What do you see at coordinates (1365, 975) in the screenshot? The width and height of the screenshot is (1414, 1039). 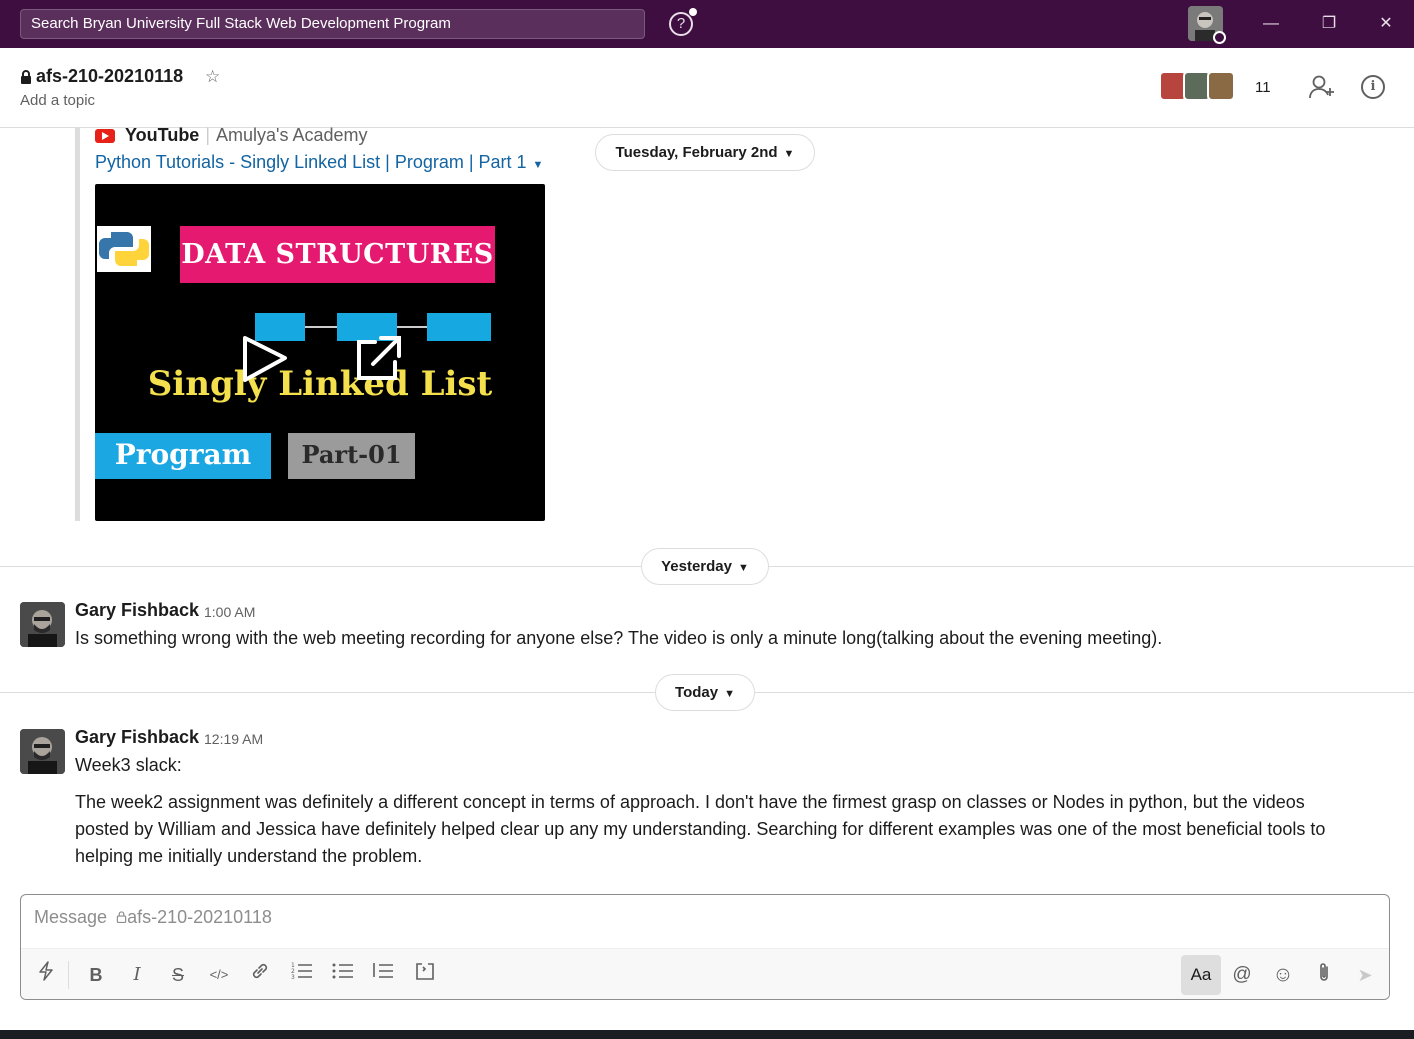 I see `send-button: ➤` at bounding box center [1365, 975].